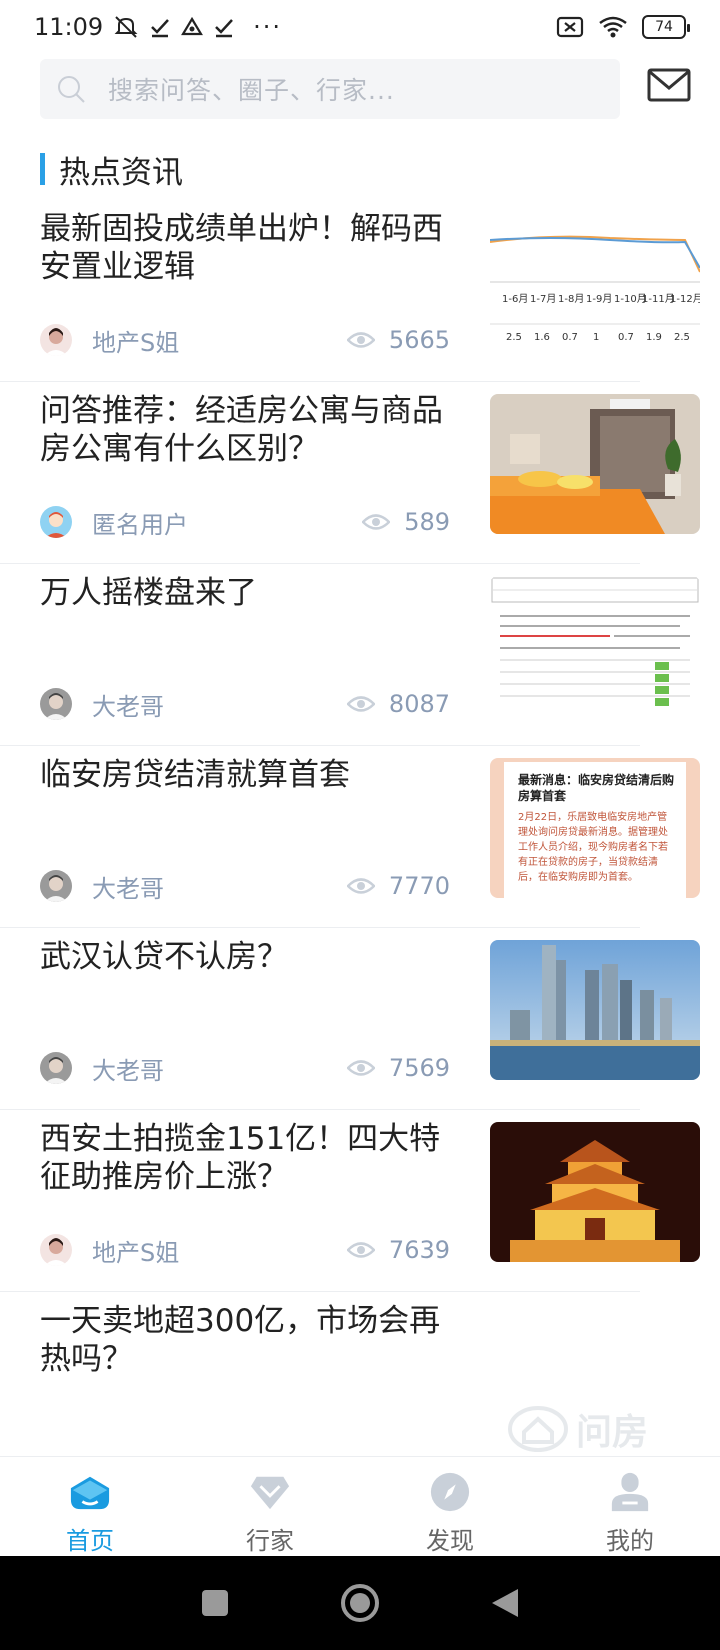 Image resolution: width=720 pixels, height=1650 pixels. I want to click on chart-tick-label: 1-6月, so click(515, 299).